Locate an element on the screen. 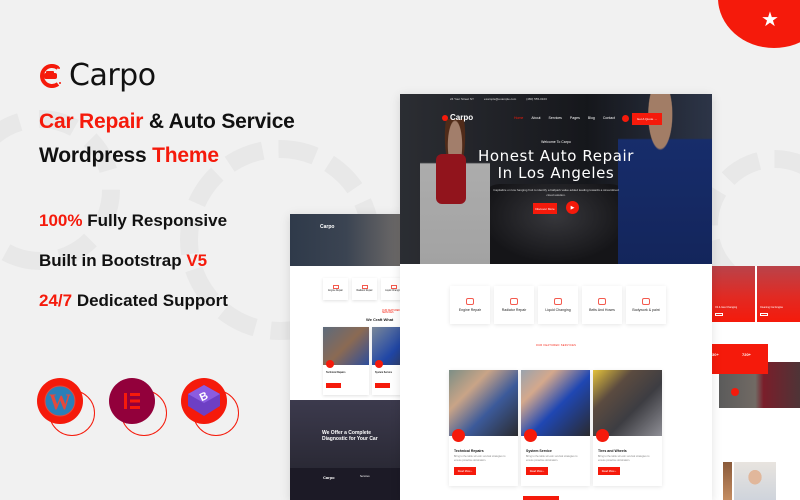 The image size is (800, 500). feature-card: Liquid Changing is located at coordinates (391, 289).